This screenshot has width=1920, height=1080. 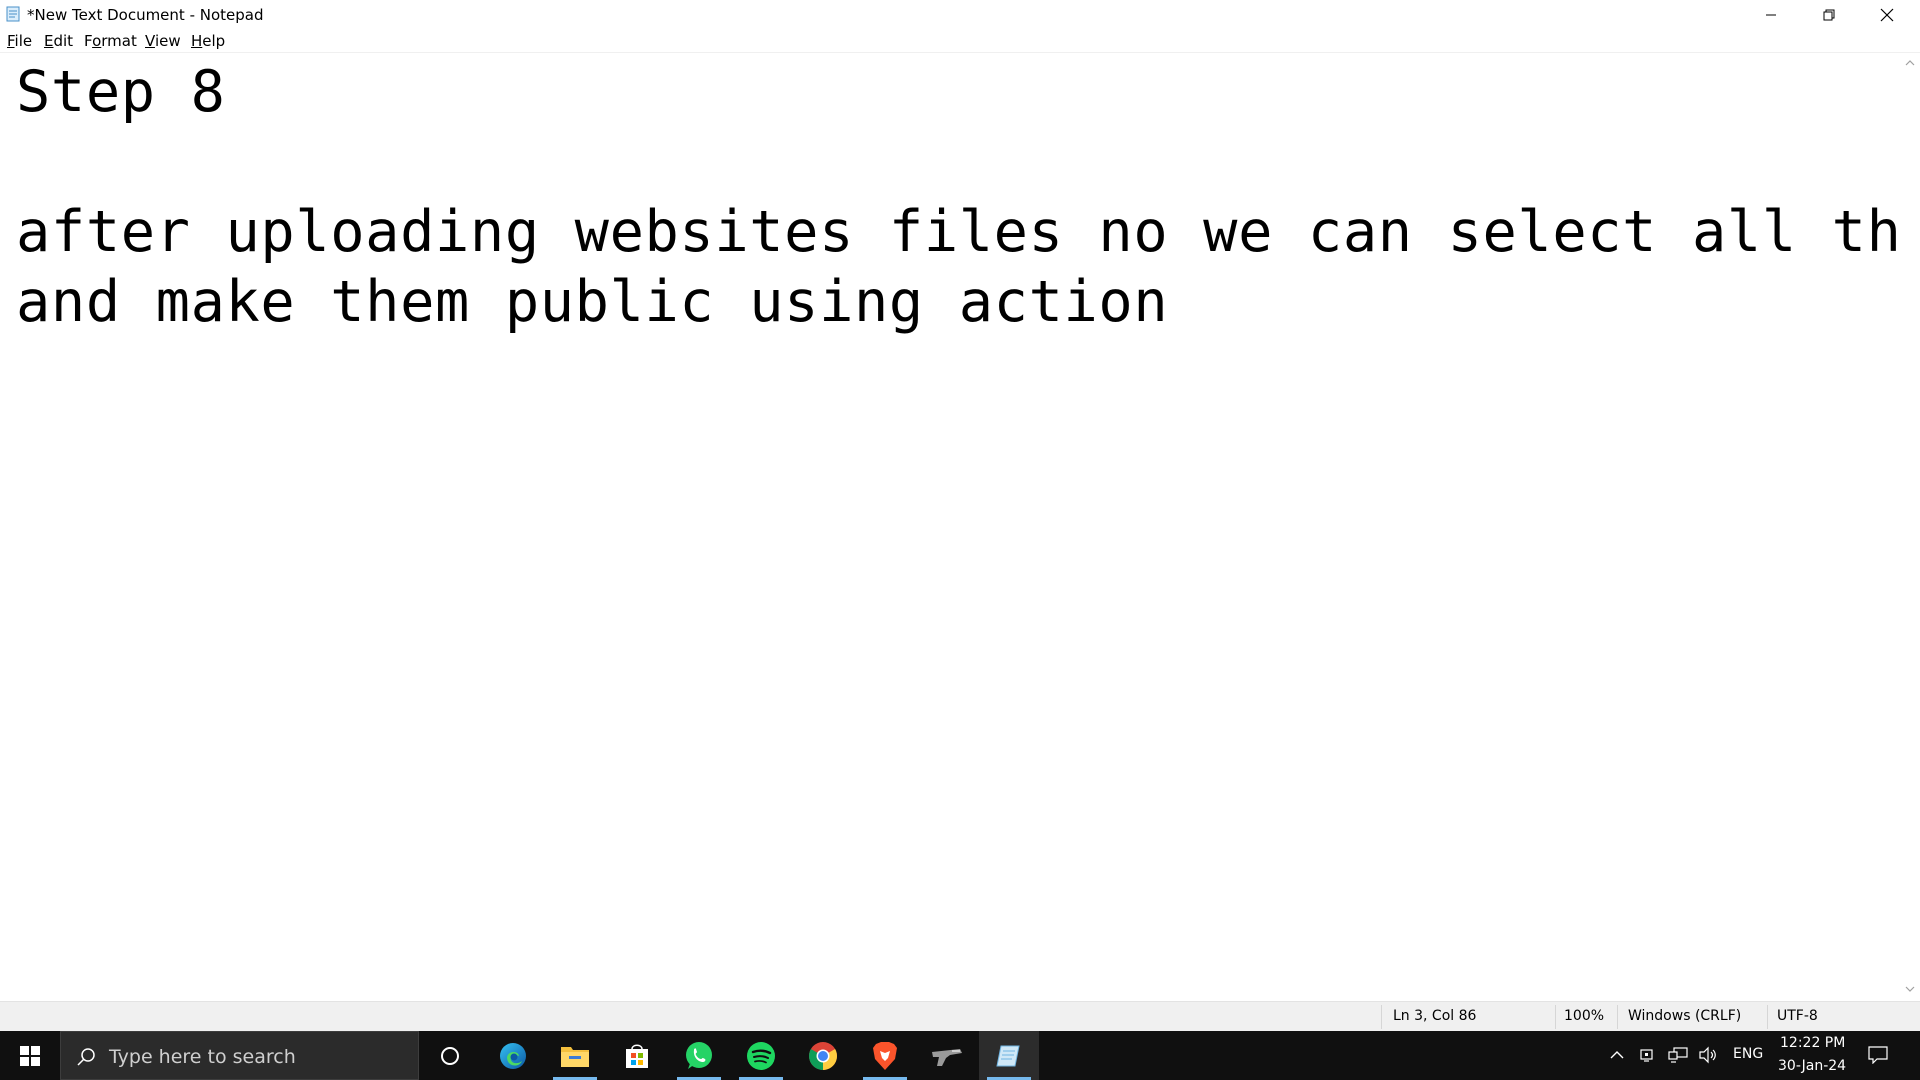 What do you see at coordinates (1748, 1054) in the screenshot?
I see `language-indicator: ENG` at bounding box center [1748, 1054].